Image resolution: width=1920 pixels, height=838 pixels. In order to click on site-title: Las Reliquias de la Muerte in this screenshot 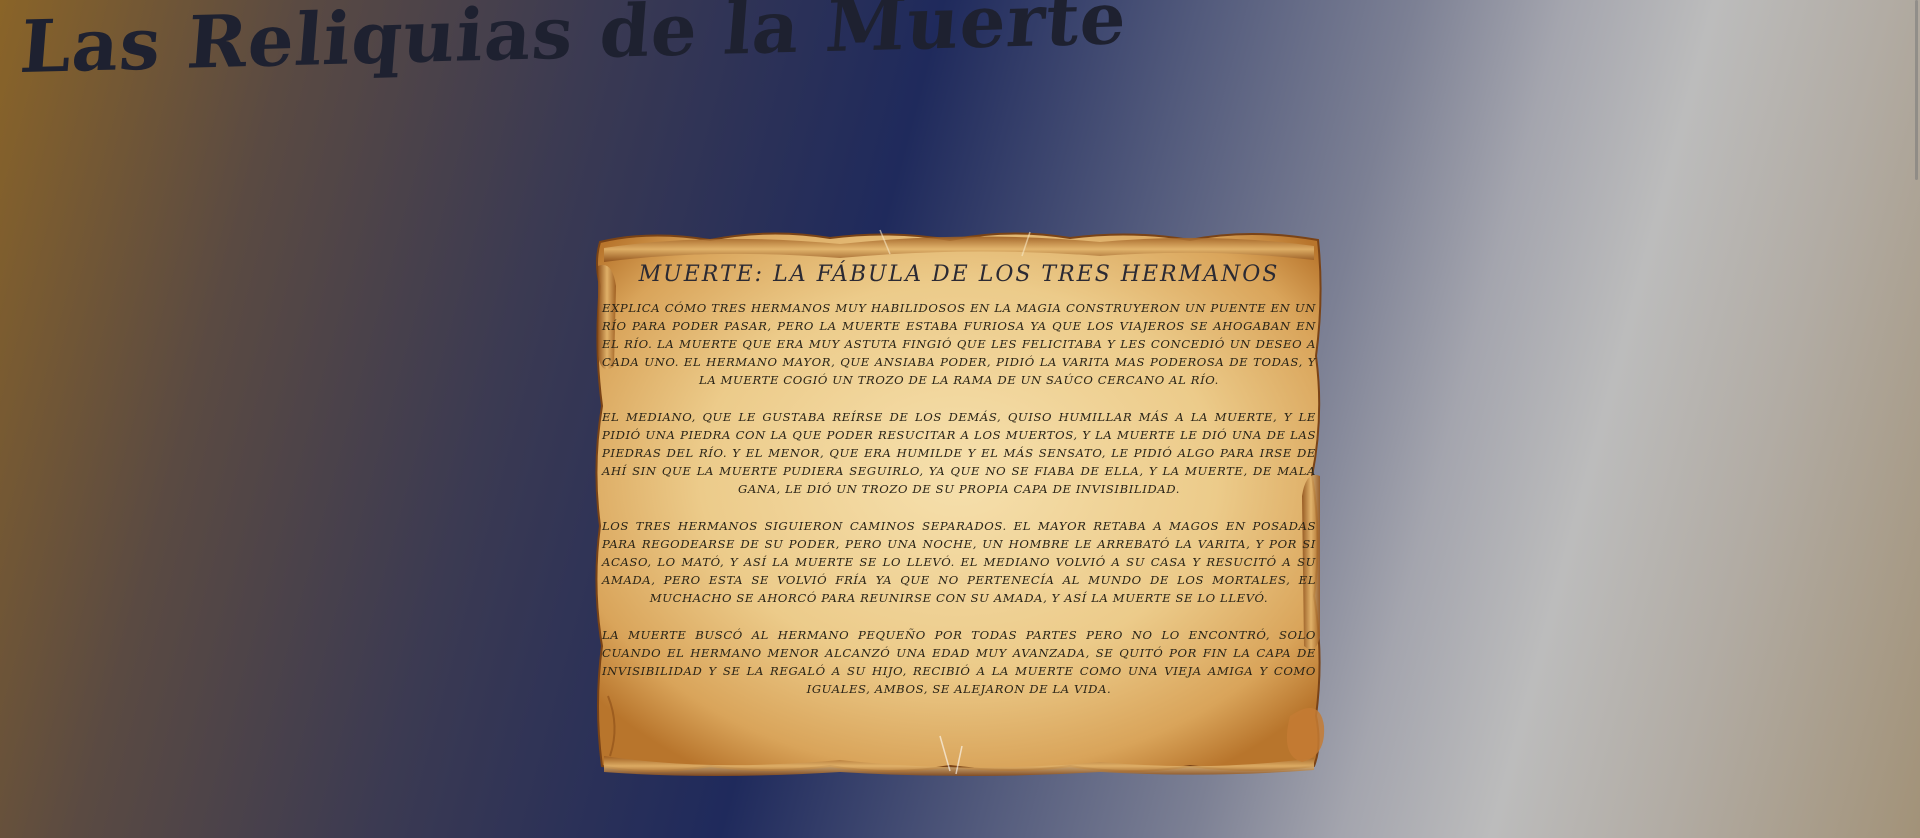, I will do `click(574, 45)`.